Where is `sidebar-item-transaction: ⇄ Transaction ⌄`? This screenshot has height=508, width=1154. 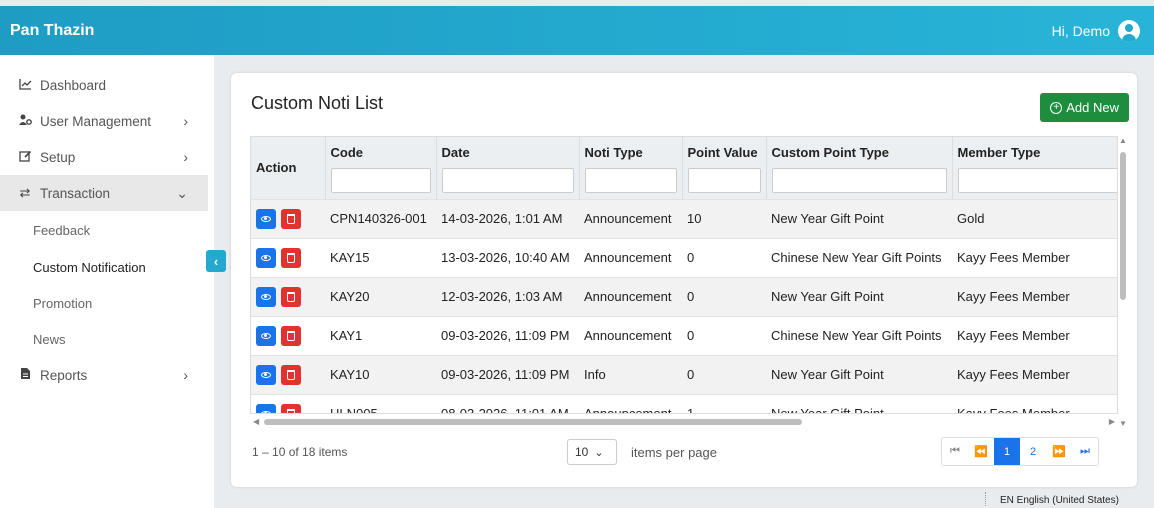 sidebar-item-transaction: ⇄ Transaction ⌄ is located at coordinates (104, 193).